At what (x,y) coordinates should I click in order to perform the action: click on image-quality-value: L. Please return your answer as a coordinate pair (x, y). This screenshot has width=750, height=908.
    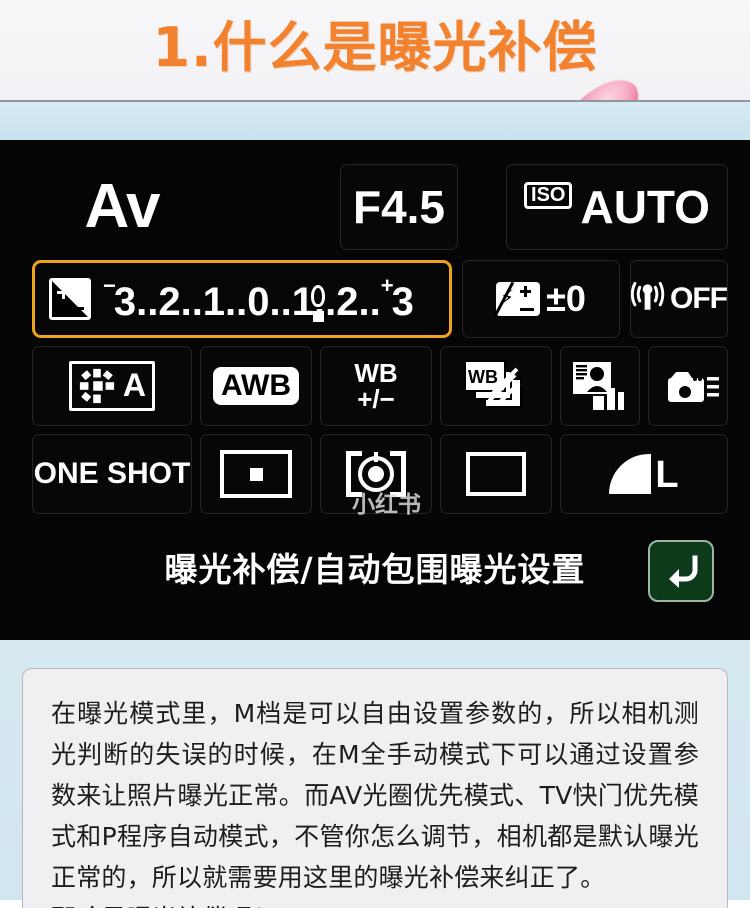
    Looking at the image, I should click on (667, 475).